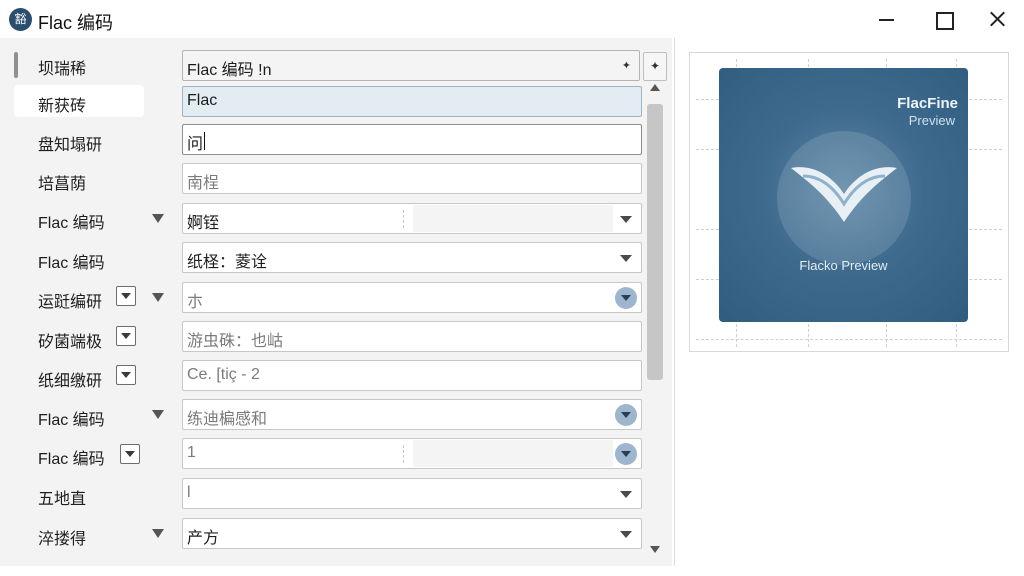  What do you see at coordinates (411, 65) in the screenshot?
I see `preset-selector: Flac 编码 !n ✦` at bounding box center [411, 65].